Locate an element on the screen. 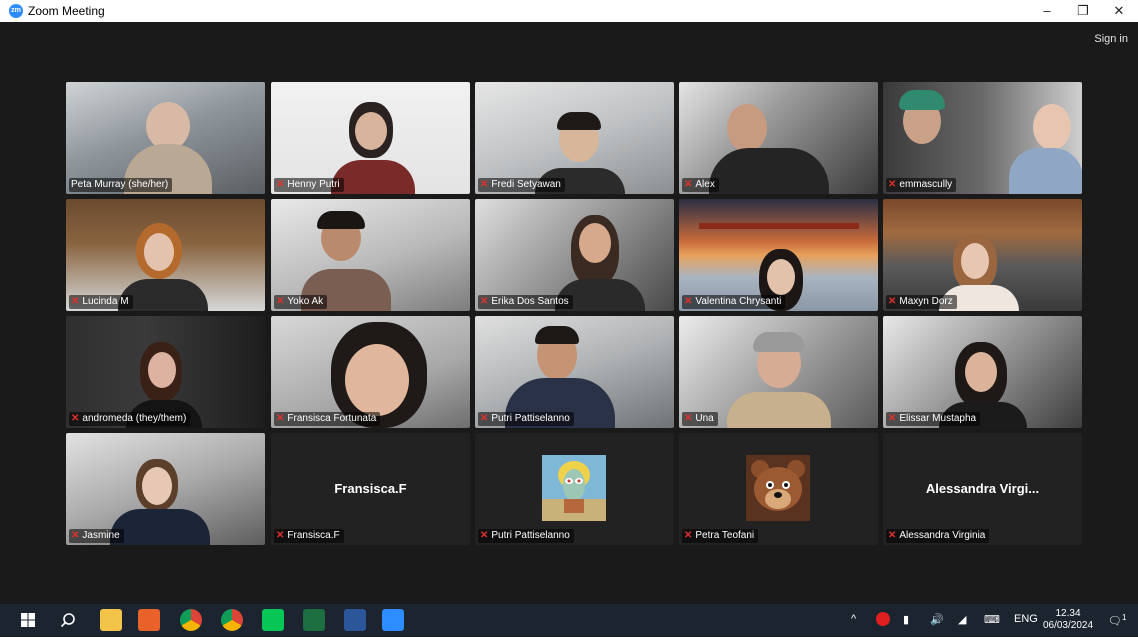 The width and height of the screenshot is (1138, 637). system-clock: 12.34 06/03/2024 is located at coordinates (1068, 620).